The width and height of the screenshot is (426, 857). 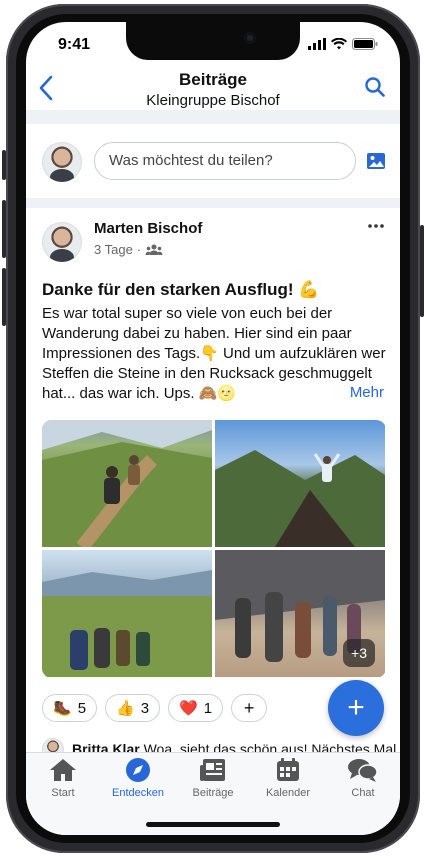 I want to click on read-more-link: Mehr, so click(x=363, y=392).